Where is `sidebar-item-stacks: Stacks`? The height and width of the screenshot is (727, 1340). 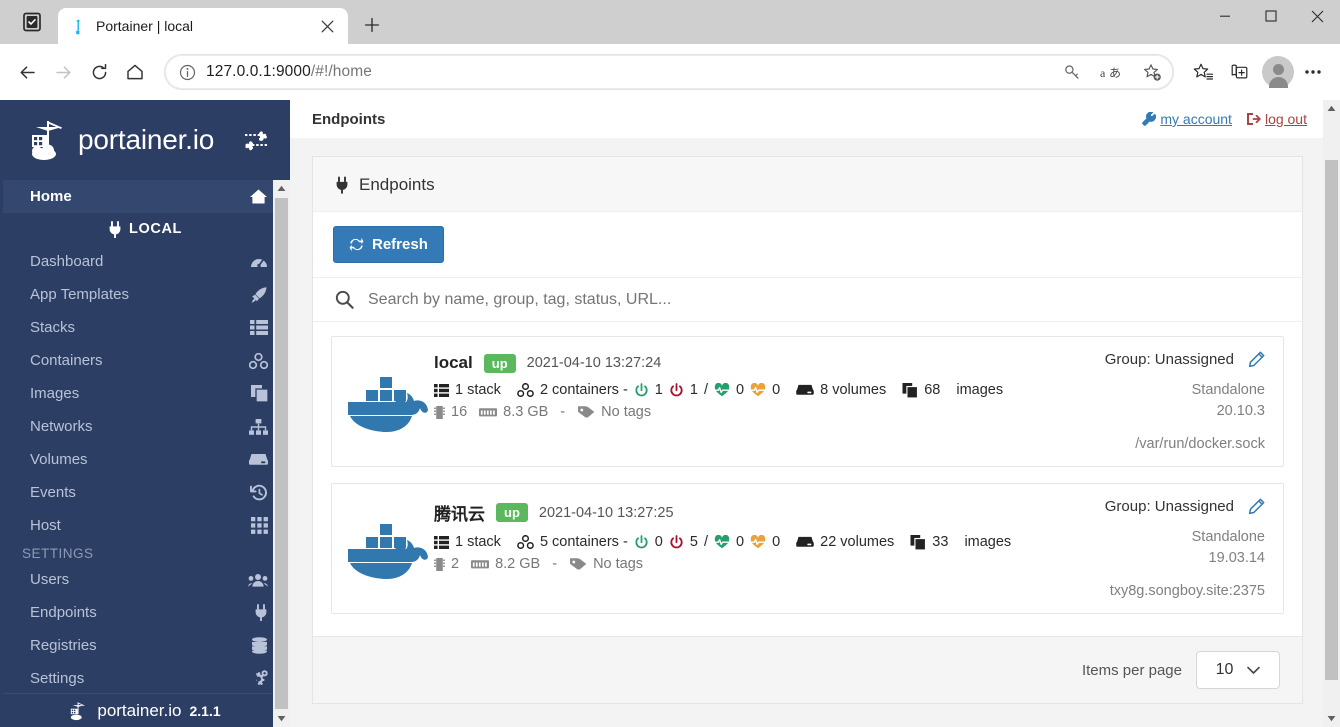 sidebar-item-stacks: Stacks is located at coordinates (145, 327).